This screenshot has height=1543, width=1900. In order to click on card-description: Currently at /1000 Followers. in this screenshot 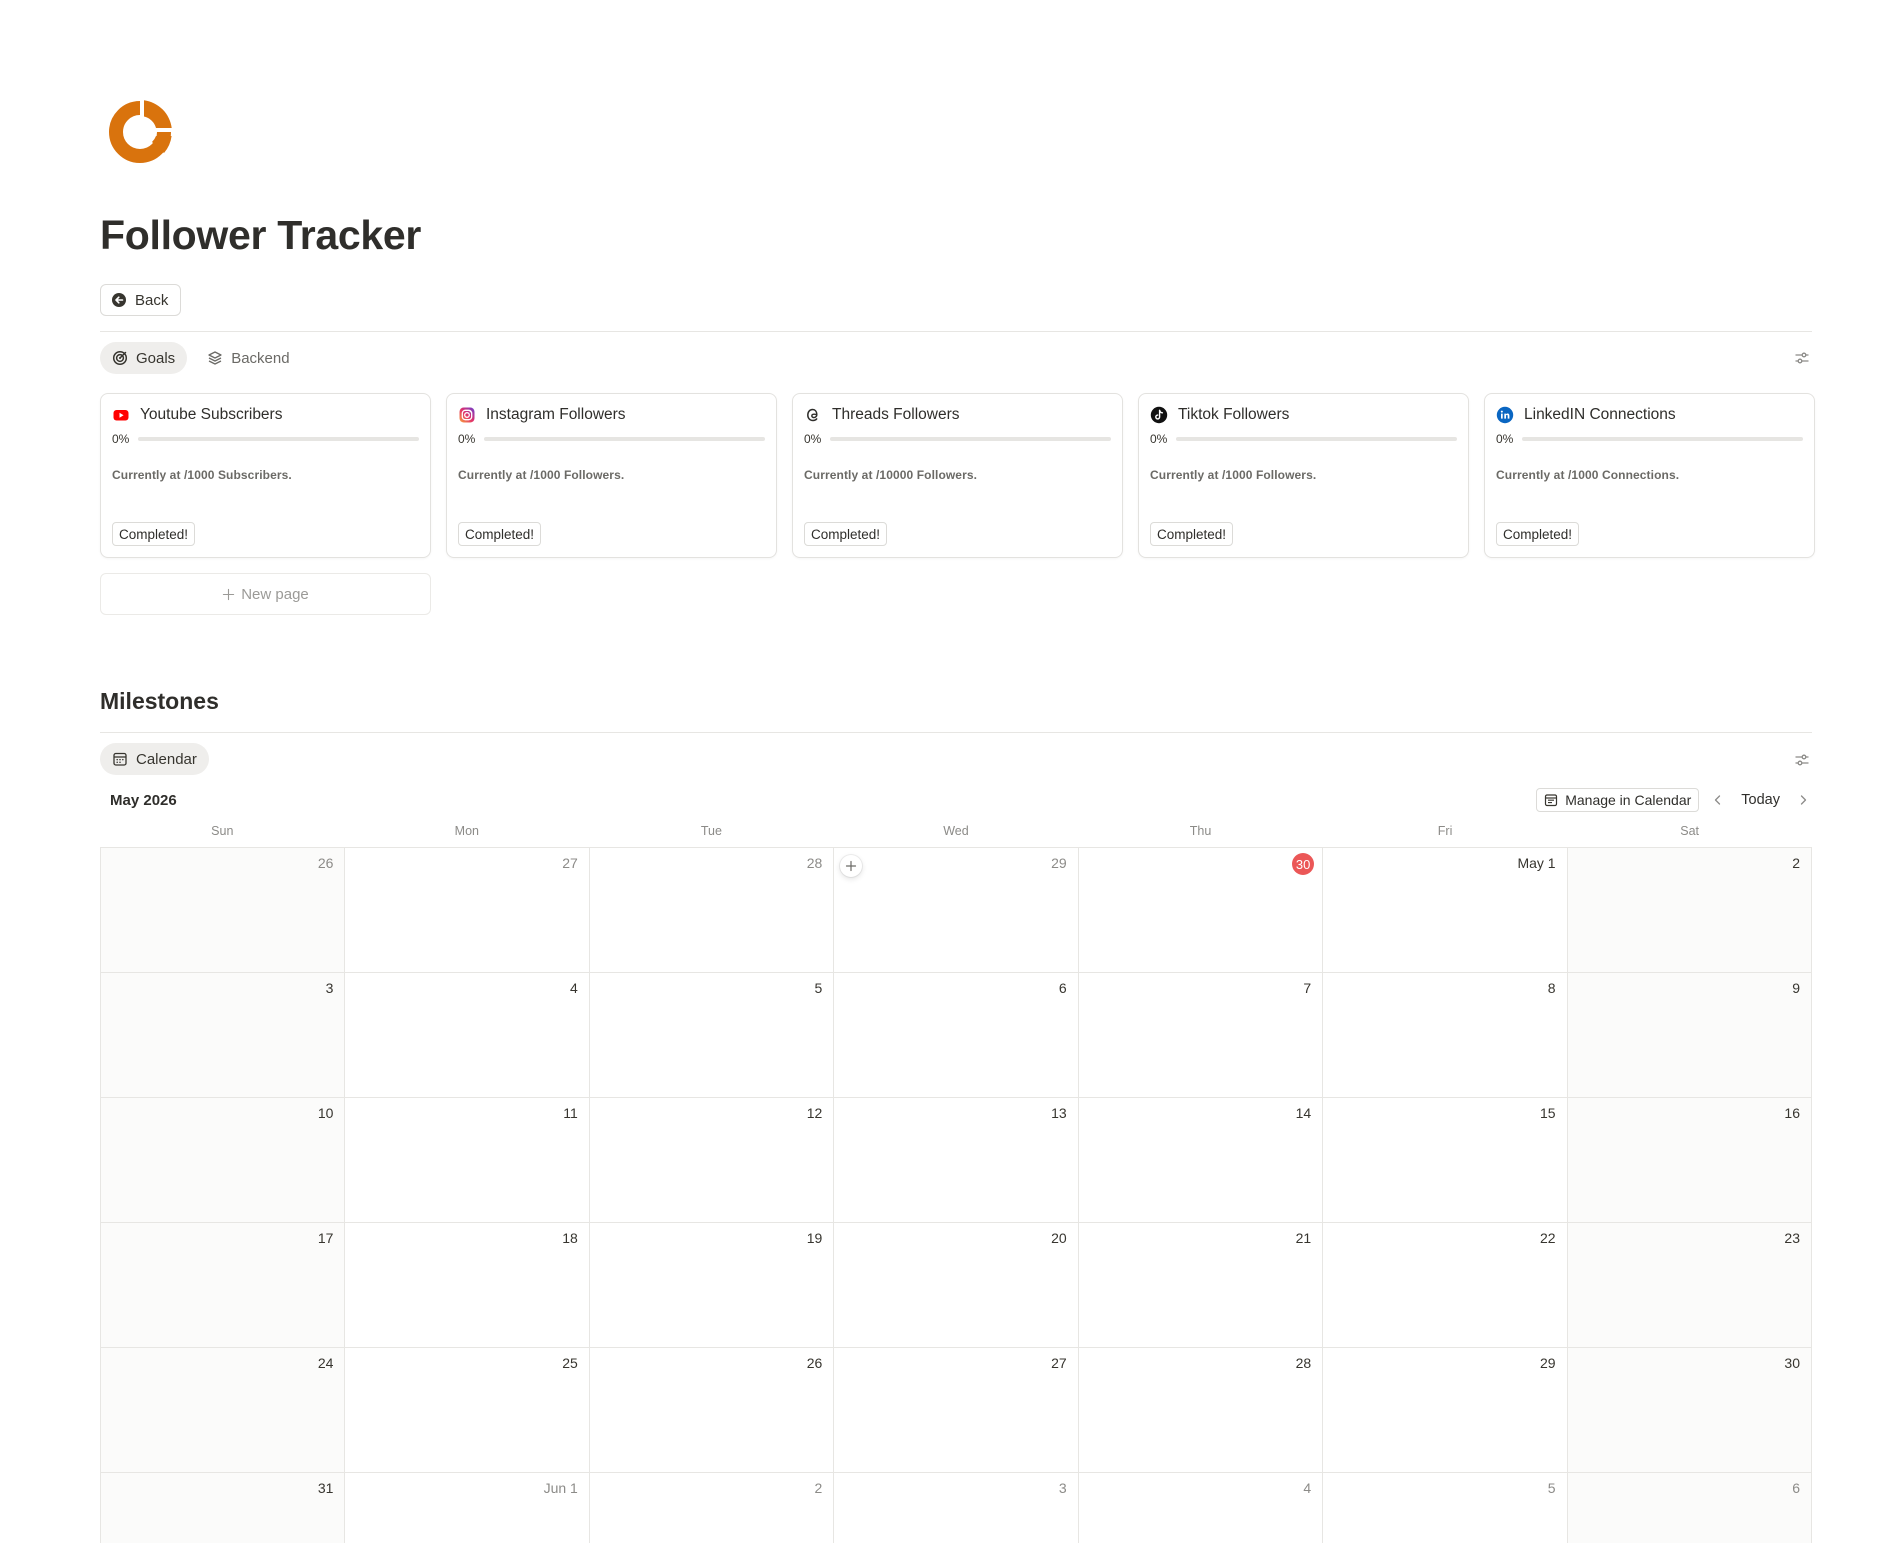, I will do `click(541, 475)`.